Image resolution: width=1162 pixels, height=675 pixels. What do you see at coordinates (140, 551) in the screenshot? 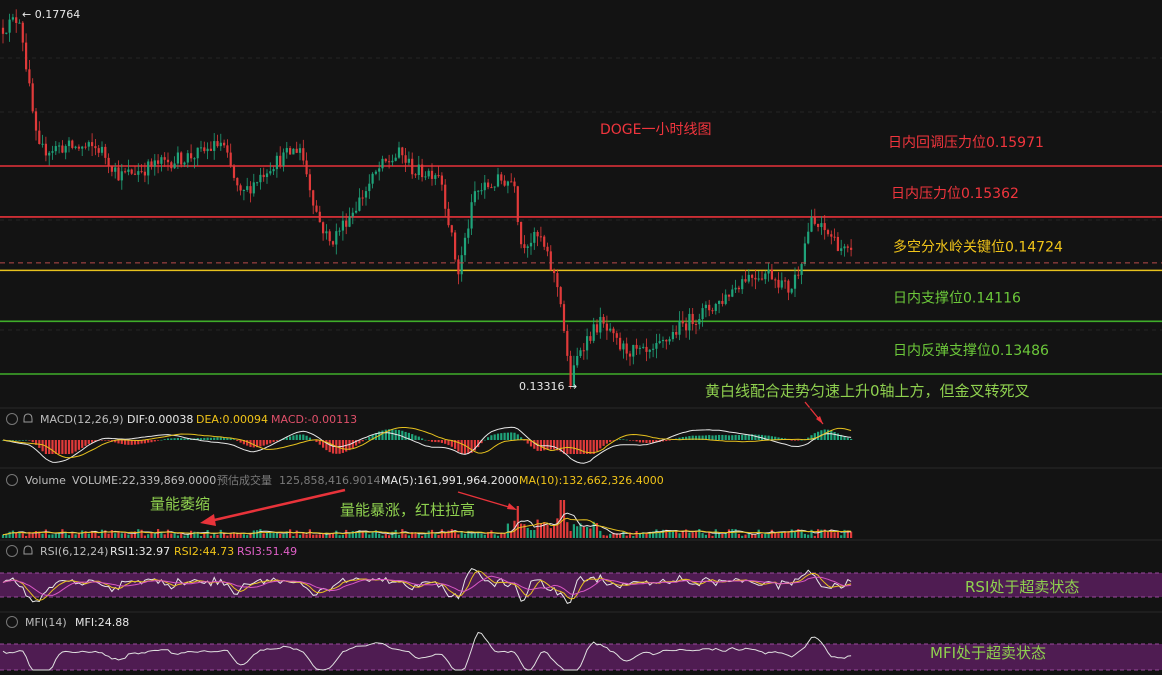
I see `rsi1-value: RSI1:32.97` at bounding box center [140, 551].